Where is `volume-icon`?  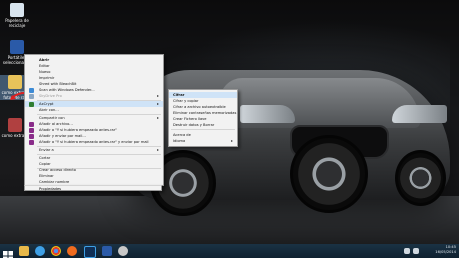 volume-icon is located at coordinates (416, 251).